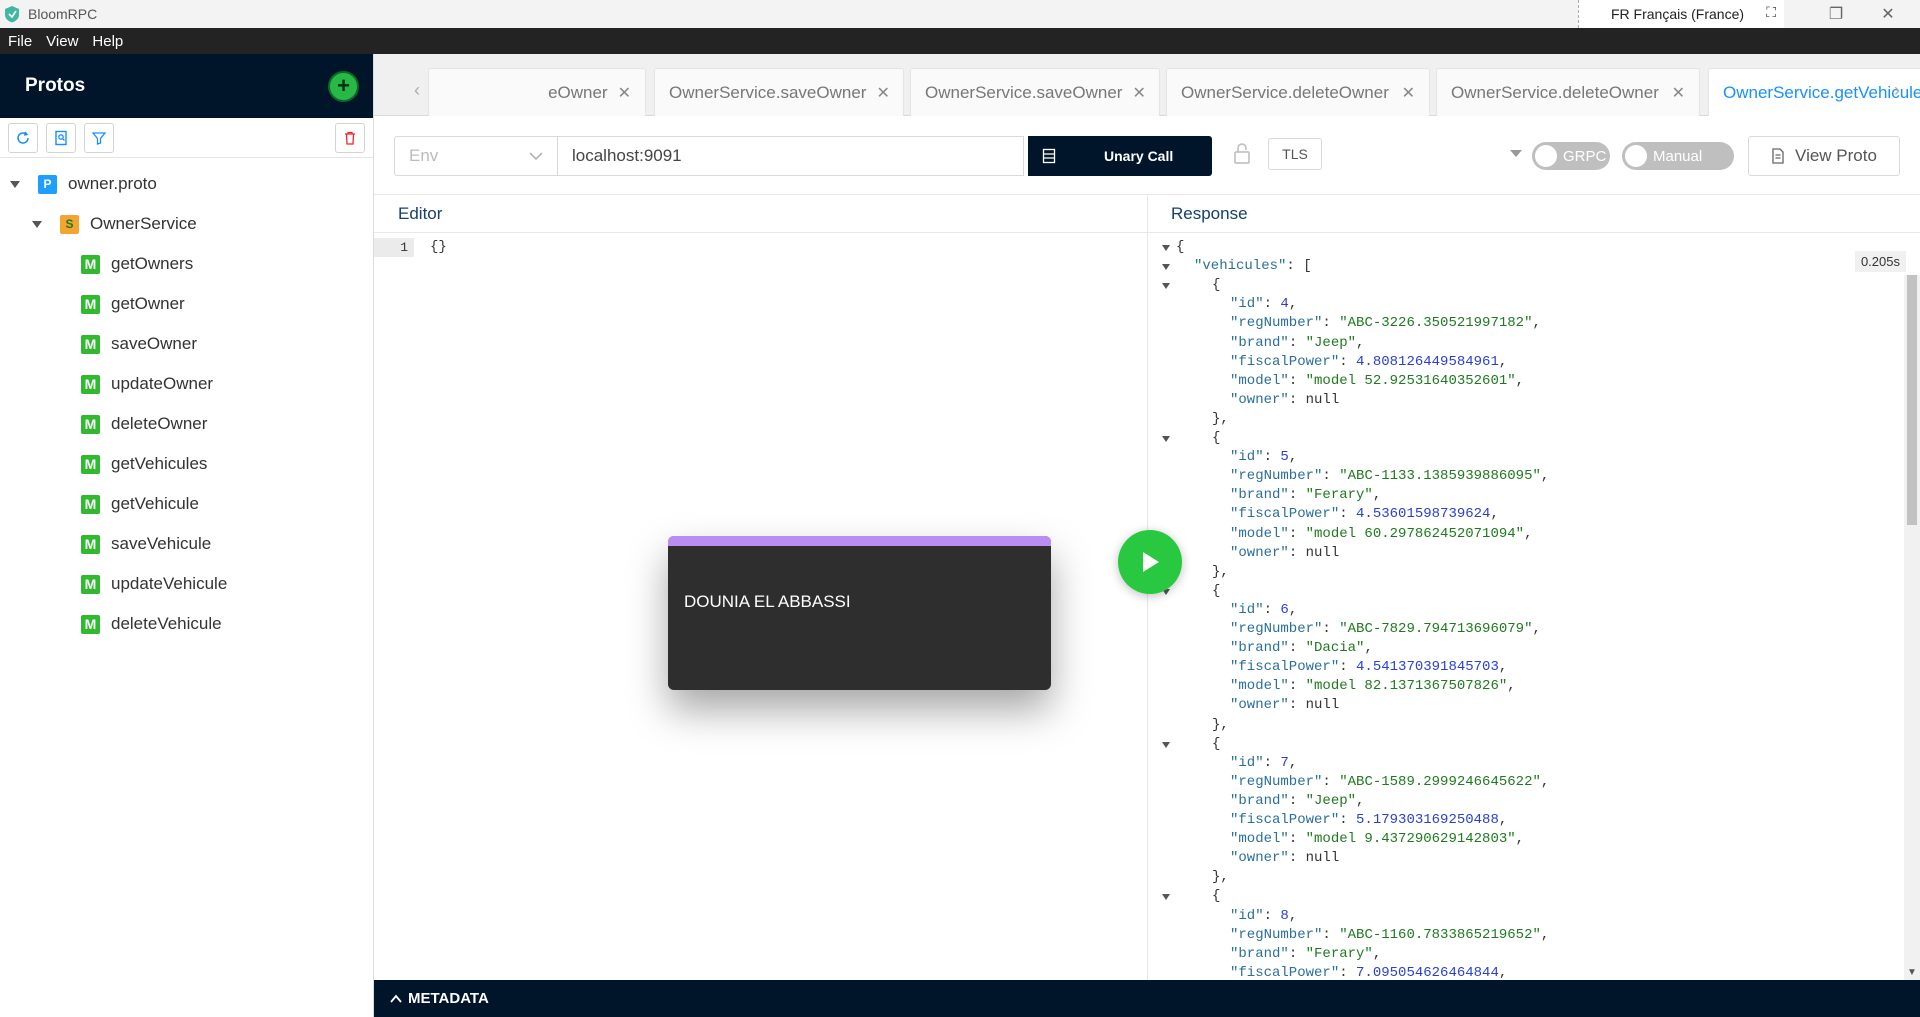 This screenshot has height=1017, width=1920. Describe the element at coordinates (1836, 155) in the screenshot. I see `view-proto-label: View Proto` at that location.